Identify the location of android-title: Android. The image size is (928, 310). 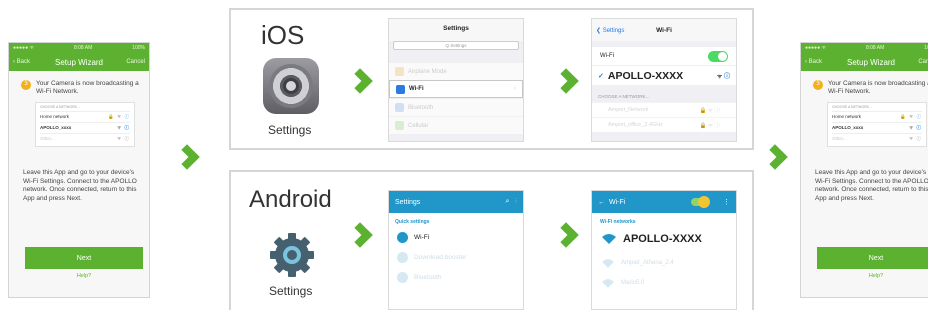
(290, 199).